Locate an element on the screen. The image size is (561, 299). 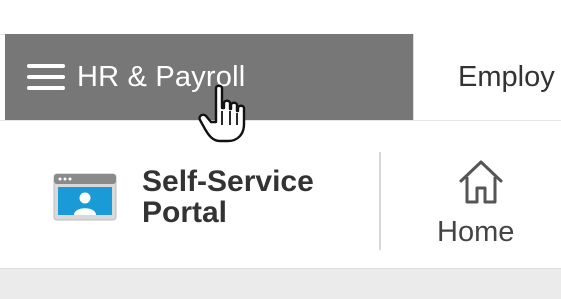
employ-tab: Employ is located at coordinates (487, 77).